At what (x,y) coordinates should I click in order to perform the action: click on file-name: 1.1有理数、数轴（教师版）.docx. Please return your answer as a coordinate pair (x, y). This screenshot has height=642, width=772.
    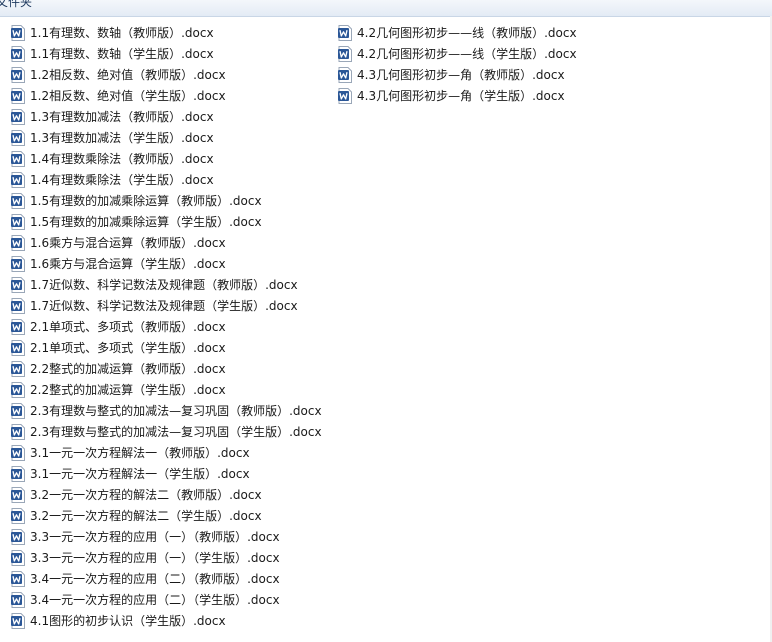
    Looking at the image, I should click on (122, 33).